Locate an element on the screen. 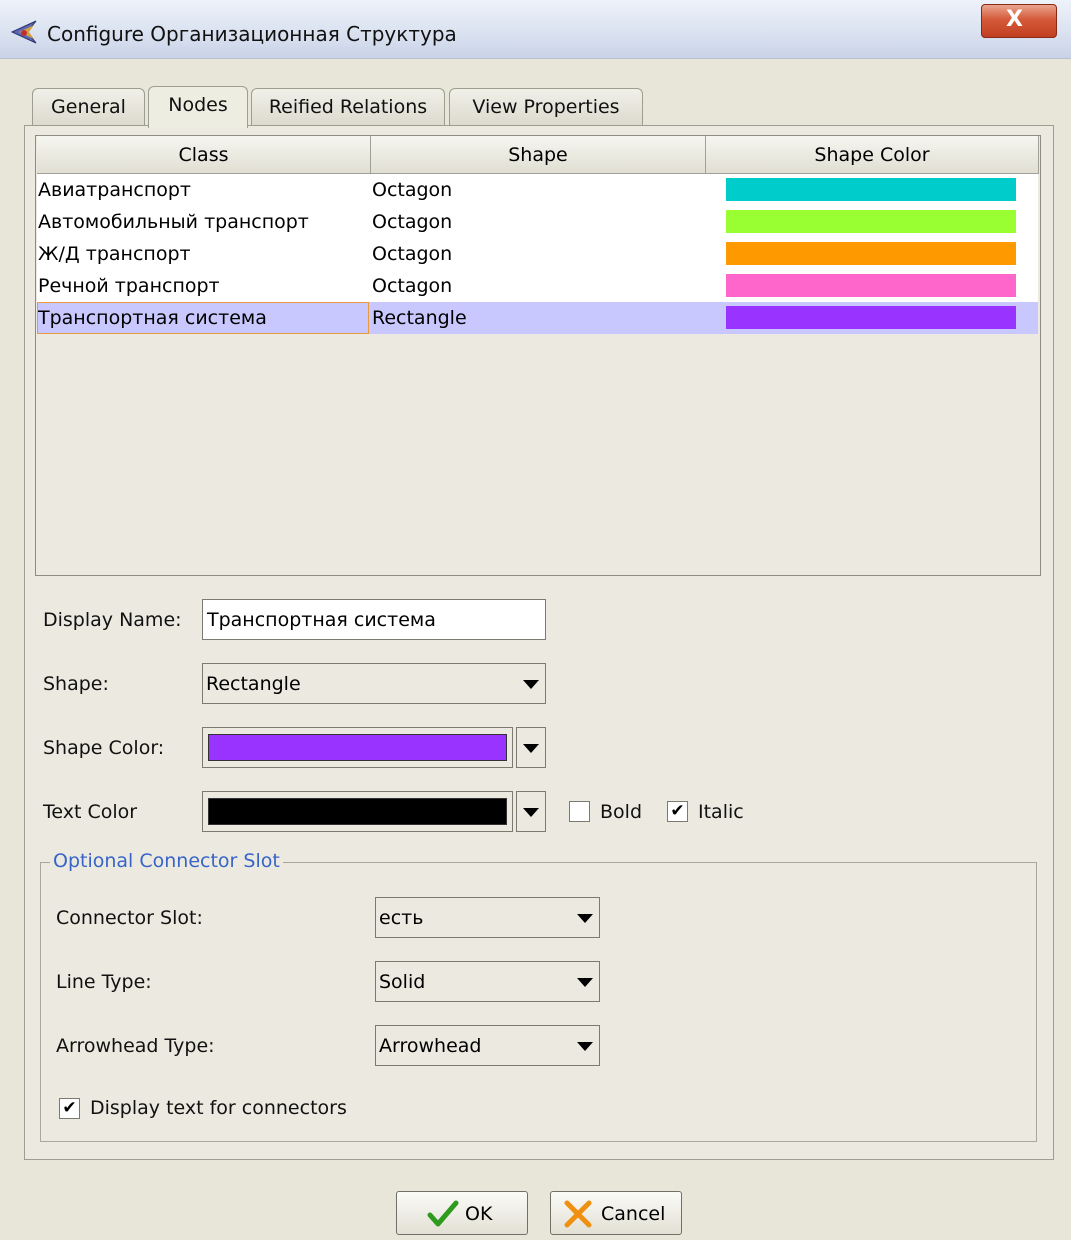 This screenshot has width=1071, height=1240. bold-label: Bold is located at coordinates (621, 812).